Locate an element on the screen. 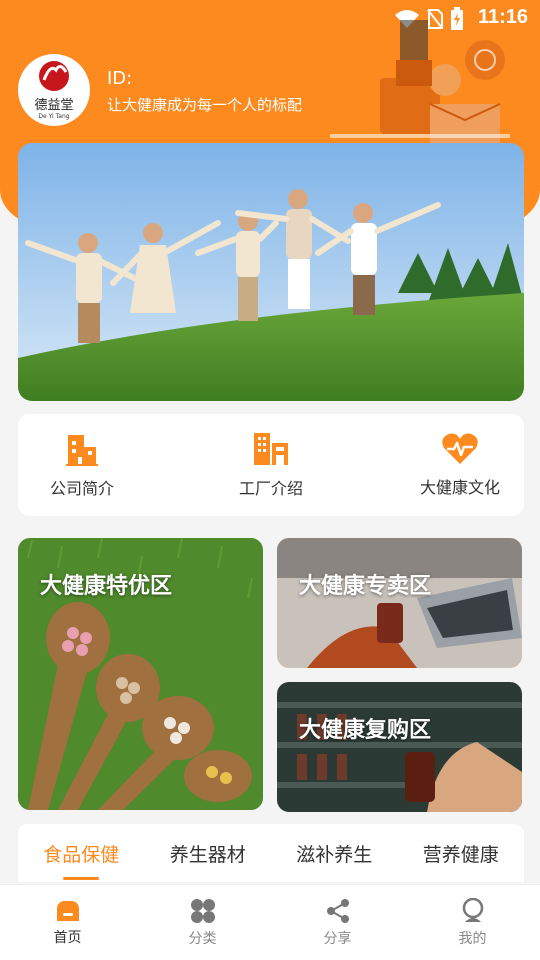 This screenshot has height=960, width=540. zone-premium: 大健康特优区 is located at coordinates (140, 674).